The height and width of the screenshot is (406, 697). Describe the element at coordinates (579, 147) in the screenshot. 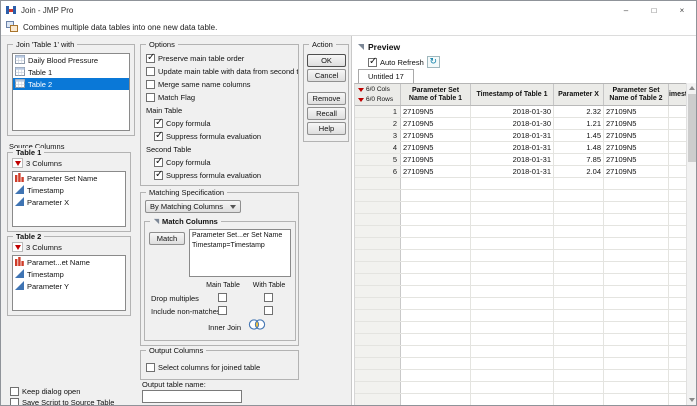

I see `cell-param-x: 1.48` at that location.